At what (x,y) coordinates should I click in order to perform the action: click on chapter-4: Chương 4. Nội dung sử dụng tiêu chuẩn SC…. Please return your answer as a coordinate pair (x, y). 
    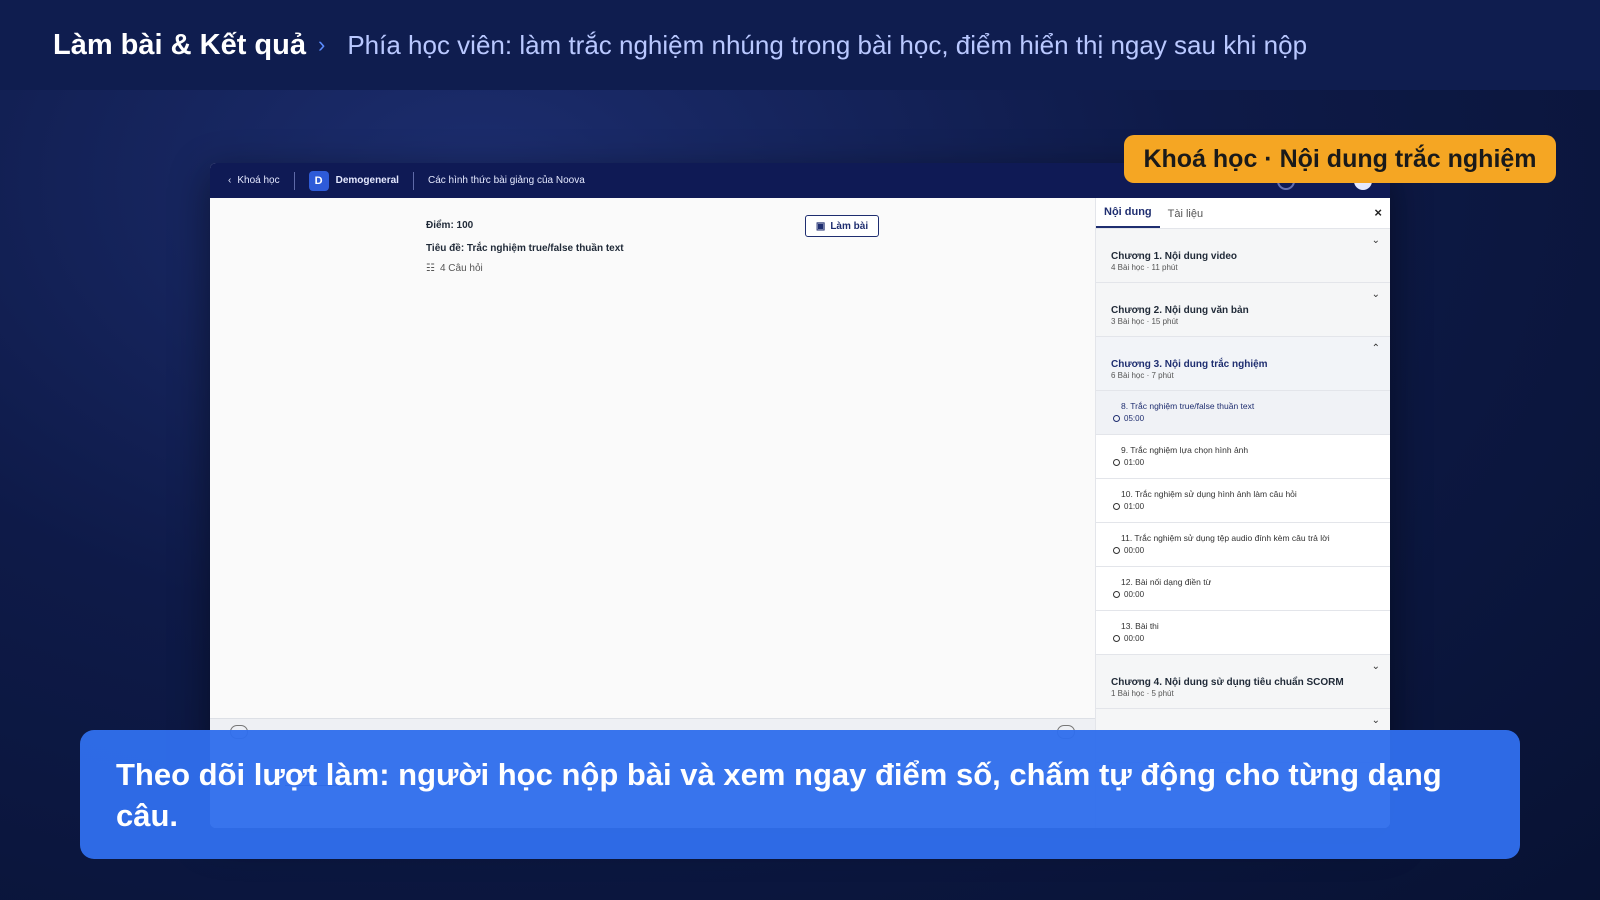
    Looking at the image, I should click on (1243, 682).